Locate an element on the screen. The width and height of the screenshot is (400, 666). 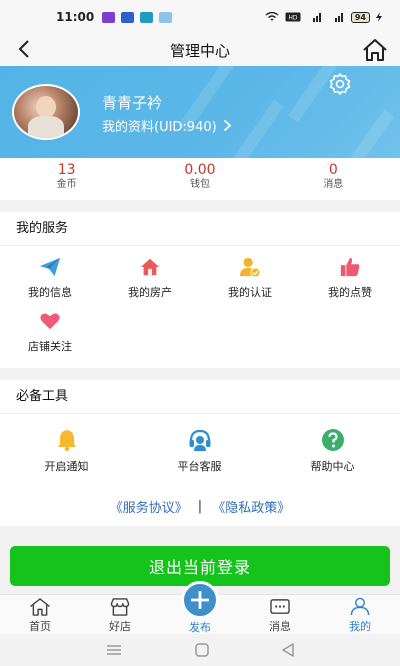
navigation-bar: 管理中心 is located at coordinates (200, 50).